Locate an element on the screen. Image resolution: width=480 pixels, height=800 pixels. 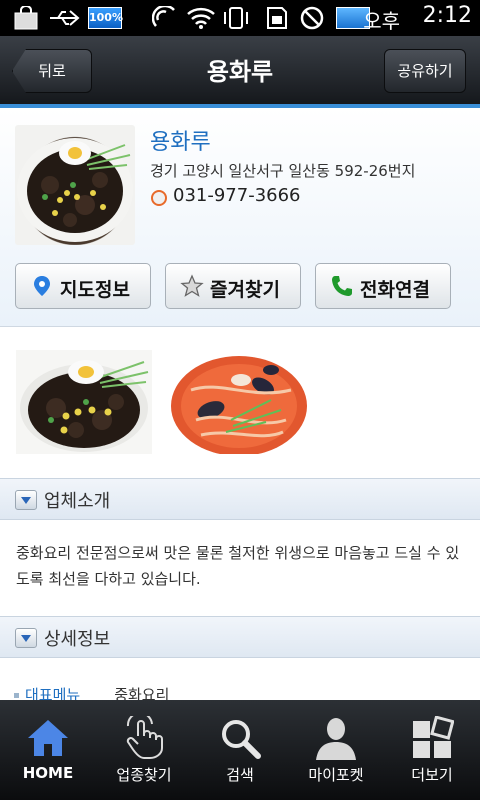
nav-category: 업종찾기 is located at coordinates (144, 750).